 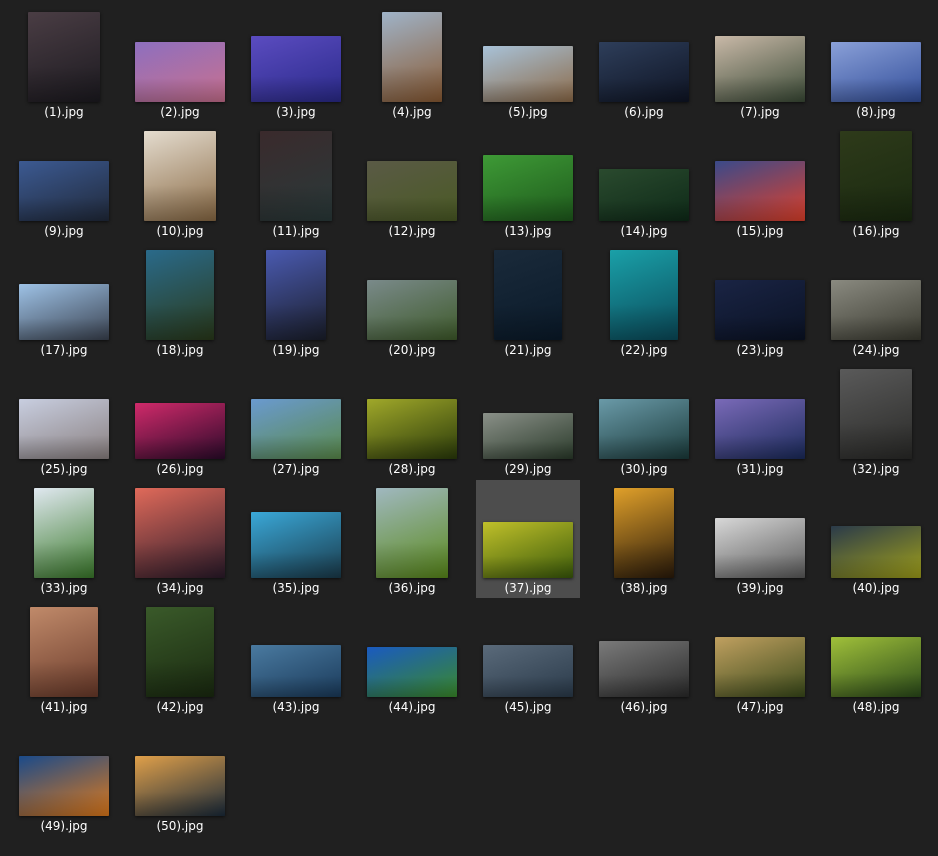 I want to click on file-item: (12).jpg, so click(x=412, y=182).